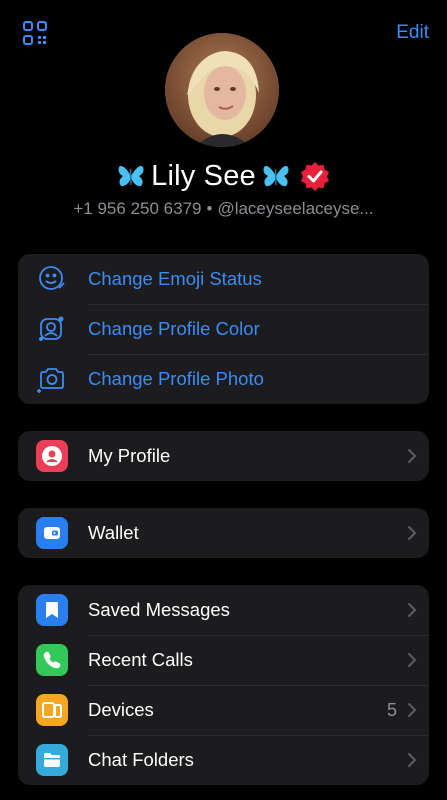 The image size is (447, 800). I want to click on profile-name: Lily See, so click(203, 175).